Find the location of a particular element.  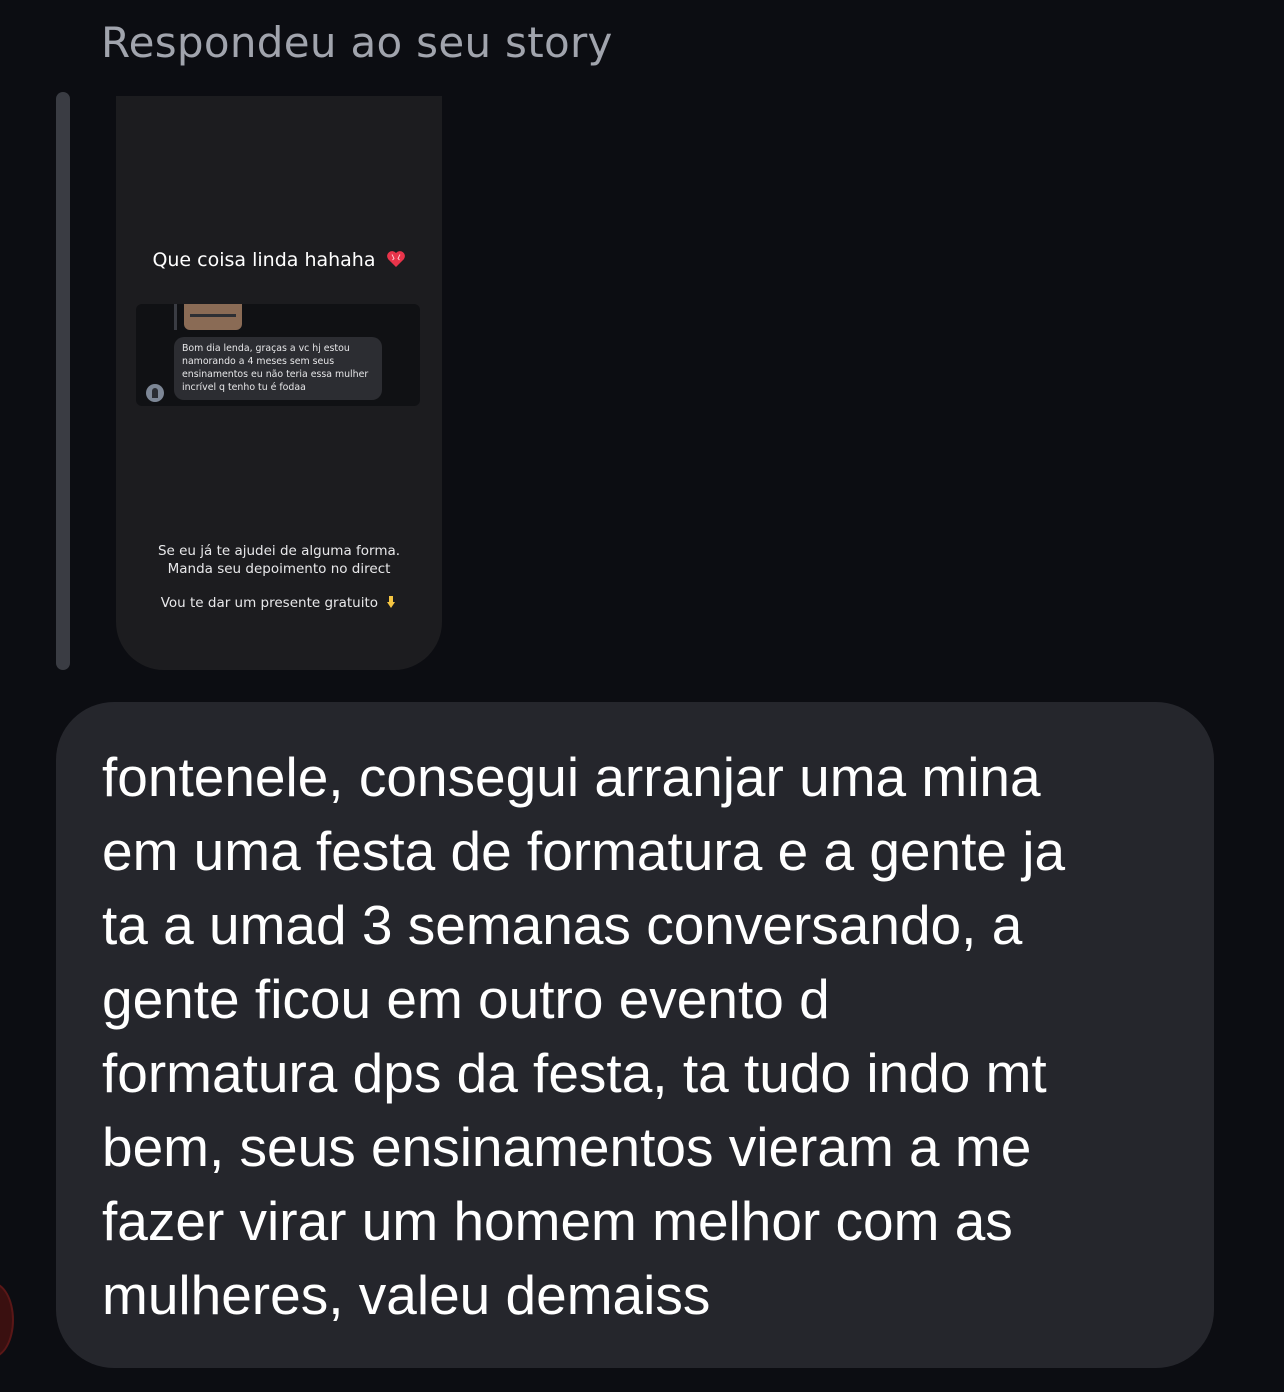

inner-thread-line is located at coordinates (175, 317).